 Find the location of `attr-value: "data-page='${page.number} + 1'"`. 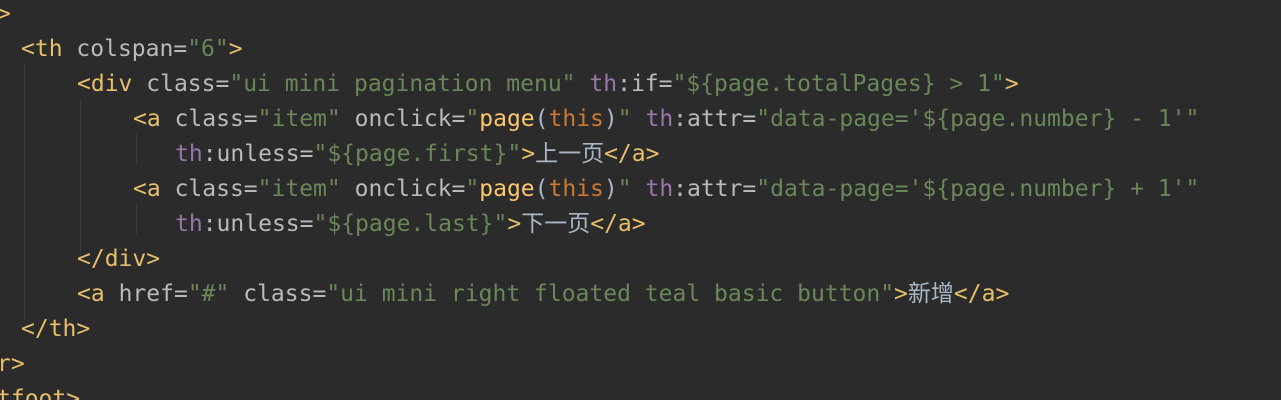

attr-value: "data-page='${page.number} + 1'" is located at coordinates (978, 189).